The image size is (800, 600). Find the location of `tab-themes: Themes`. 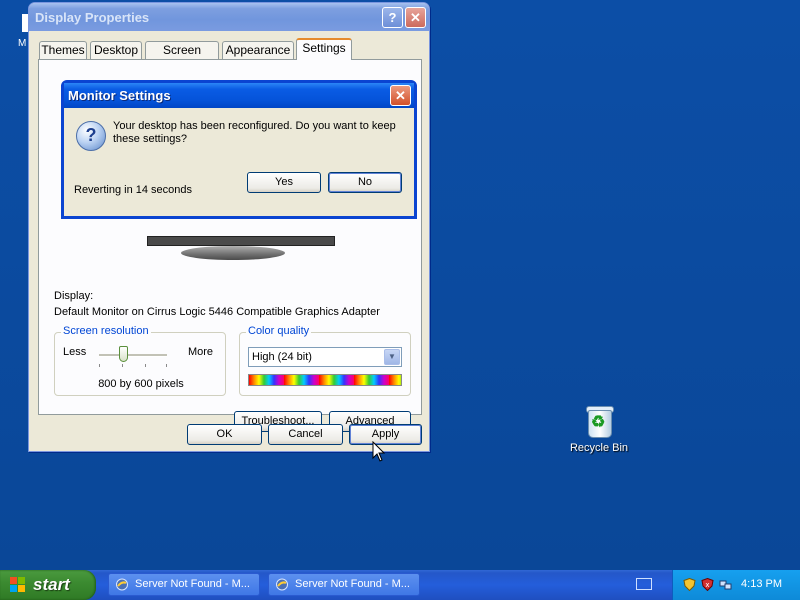

tab-themes: Themes is located at coordinates (63, 50).